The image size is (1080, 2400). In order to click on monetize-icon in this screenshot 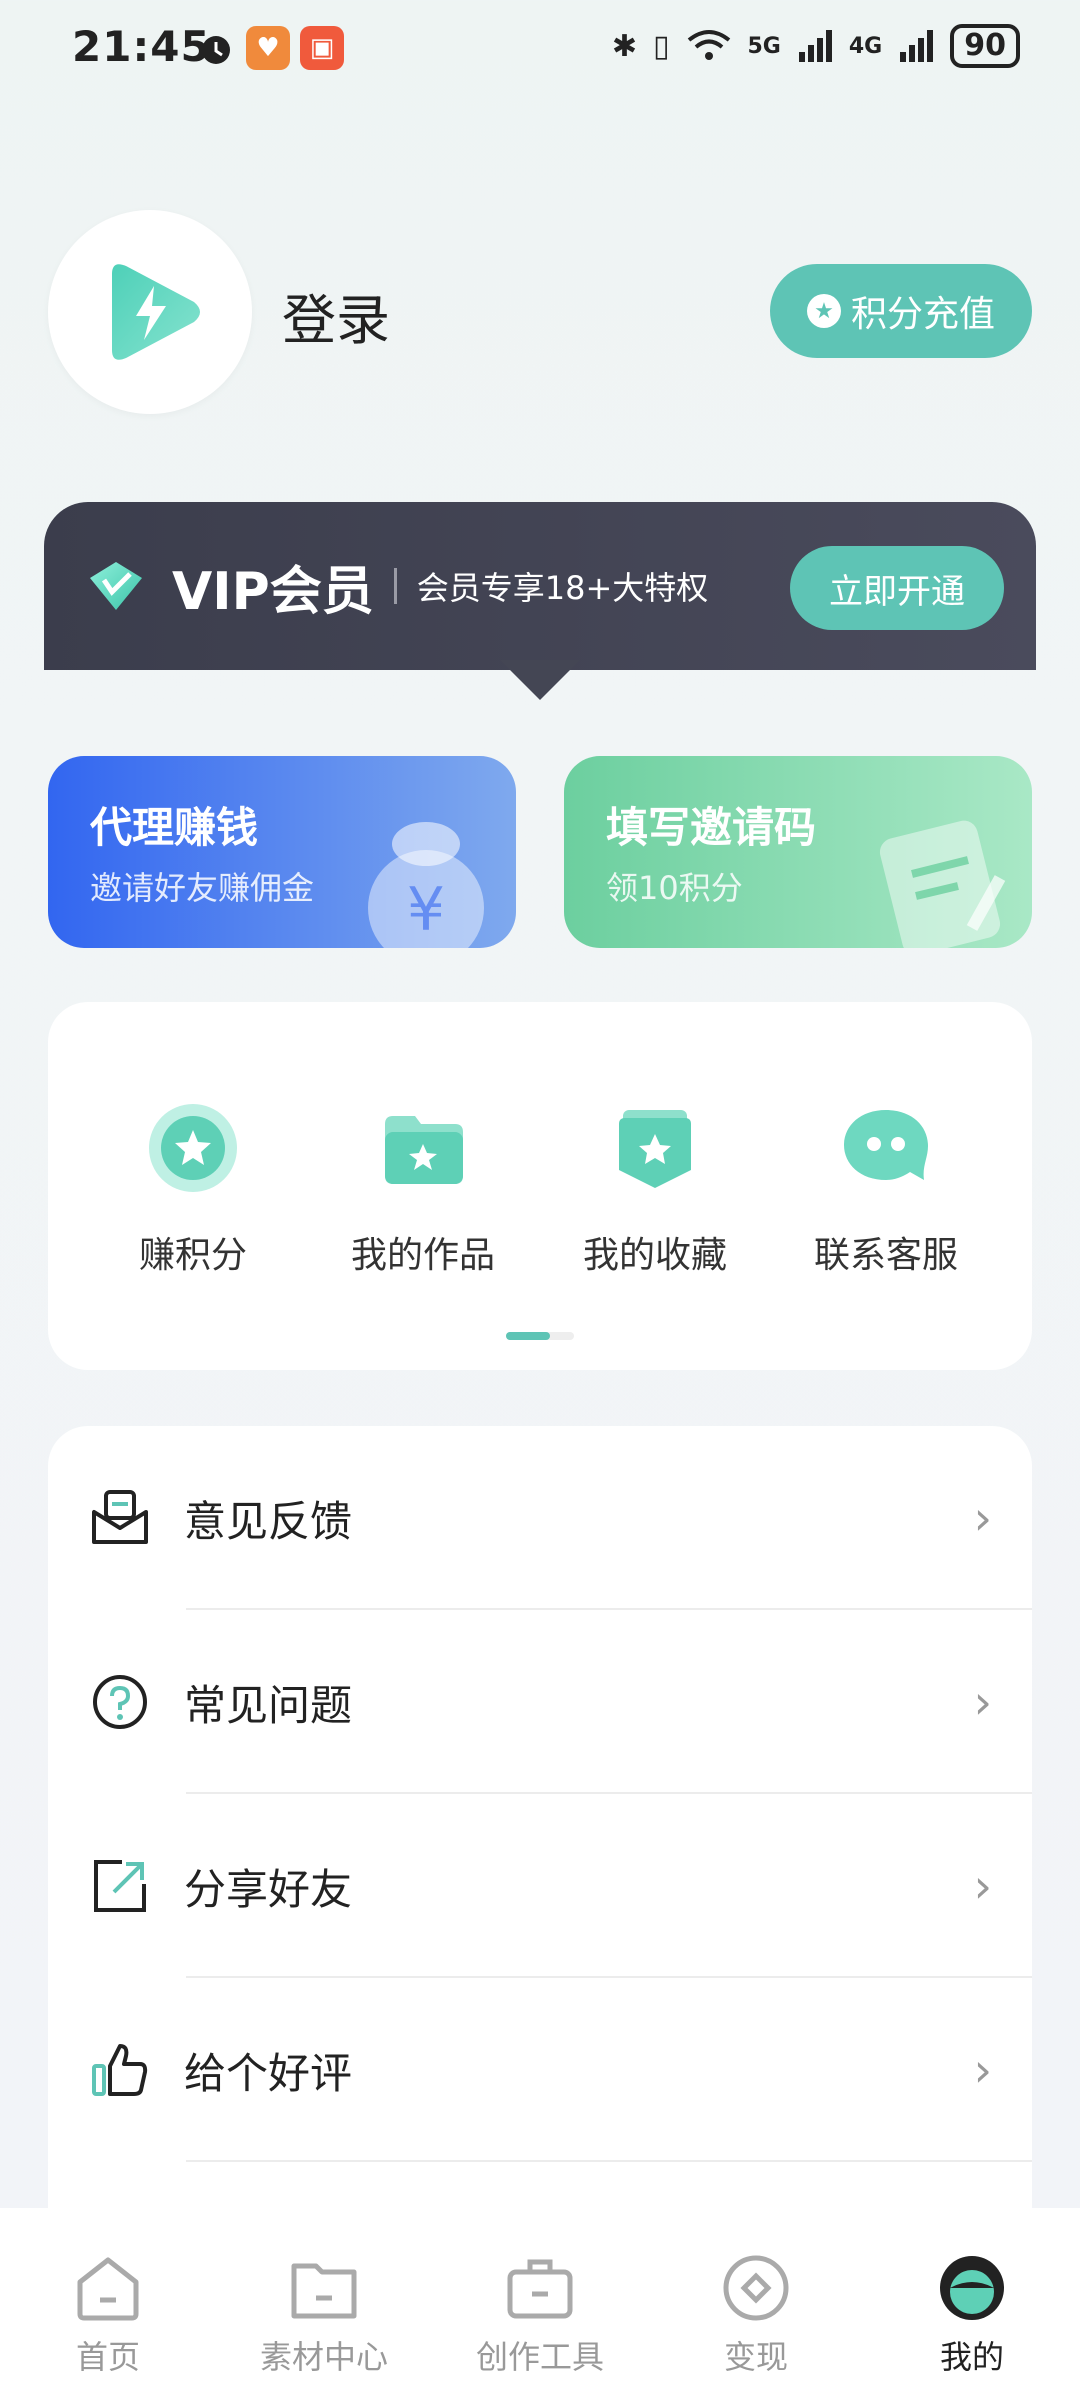, I will do `click(756, 2288)`.